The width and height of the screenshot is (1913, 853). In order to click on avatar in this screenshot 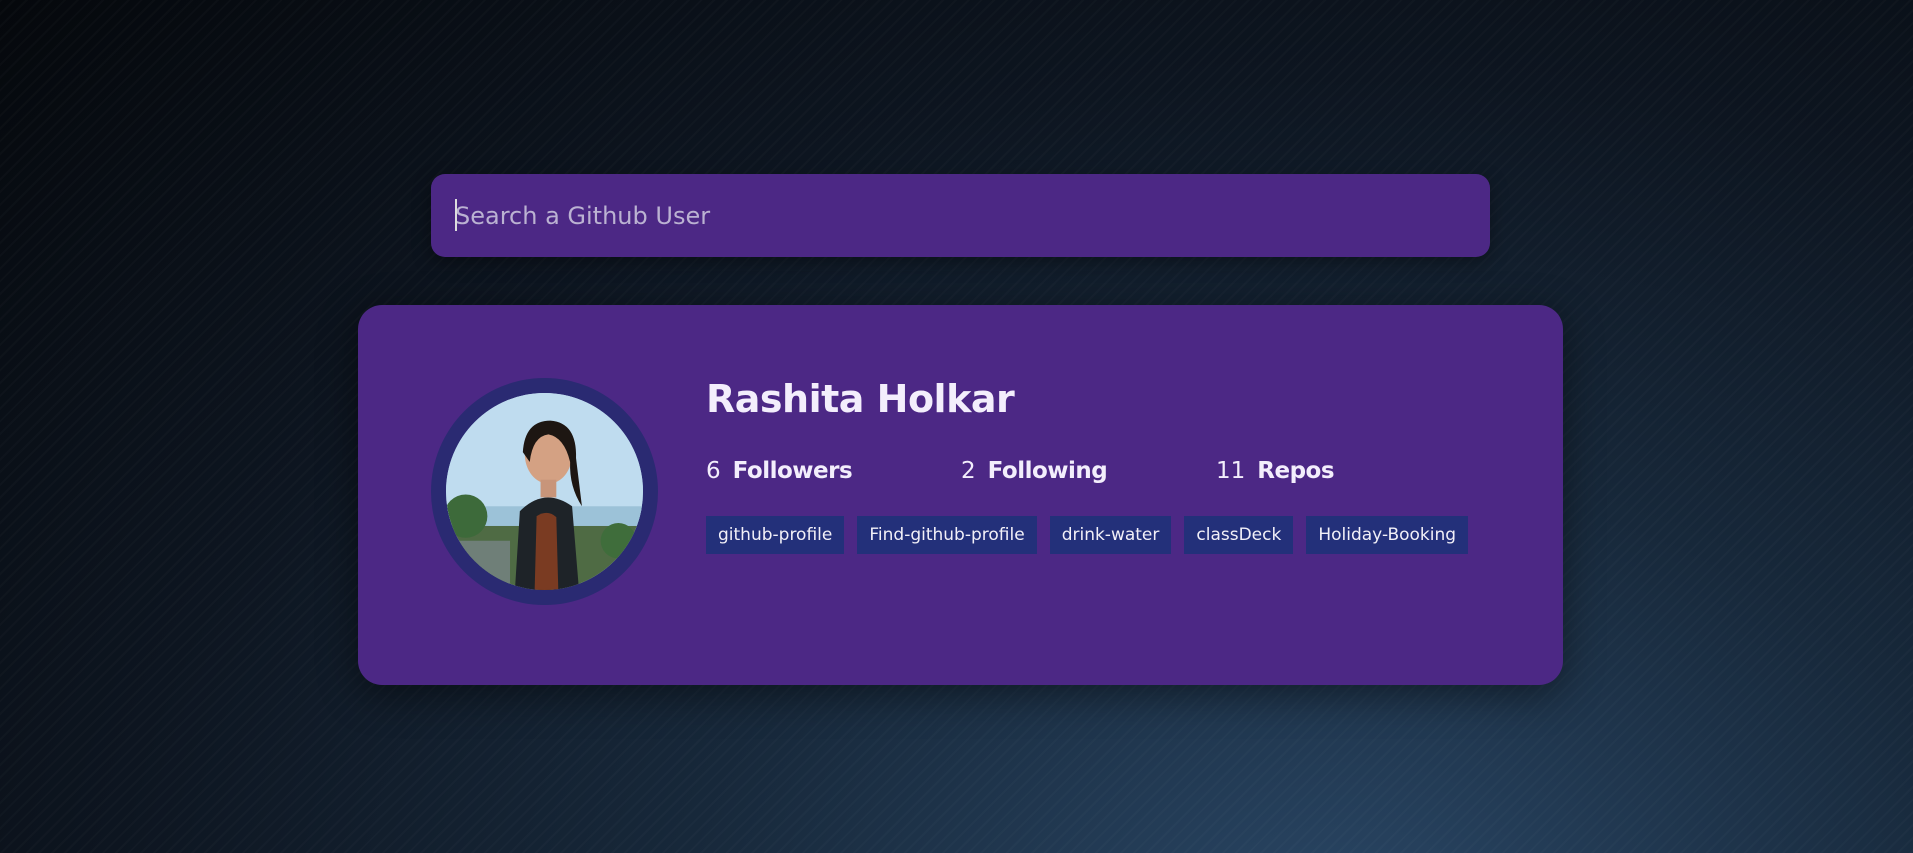, I will do `click(544, 491)`.